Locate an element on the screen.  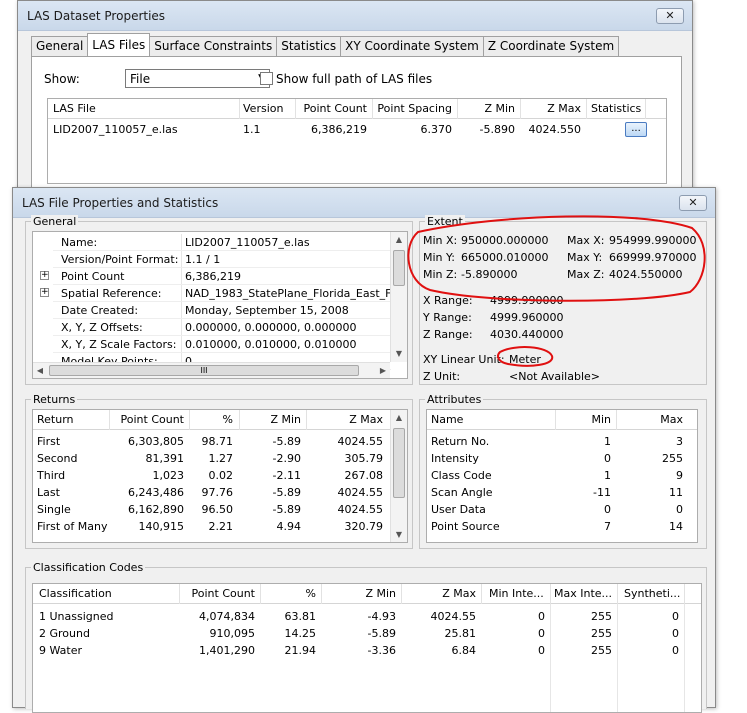
scroll-thumb: III is located at coordinates (204, 370).